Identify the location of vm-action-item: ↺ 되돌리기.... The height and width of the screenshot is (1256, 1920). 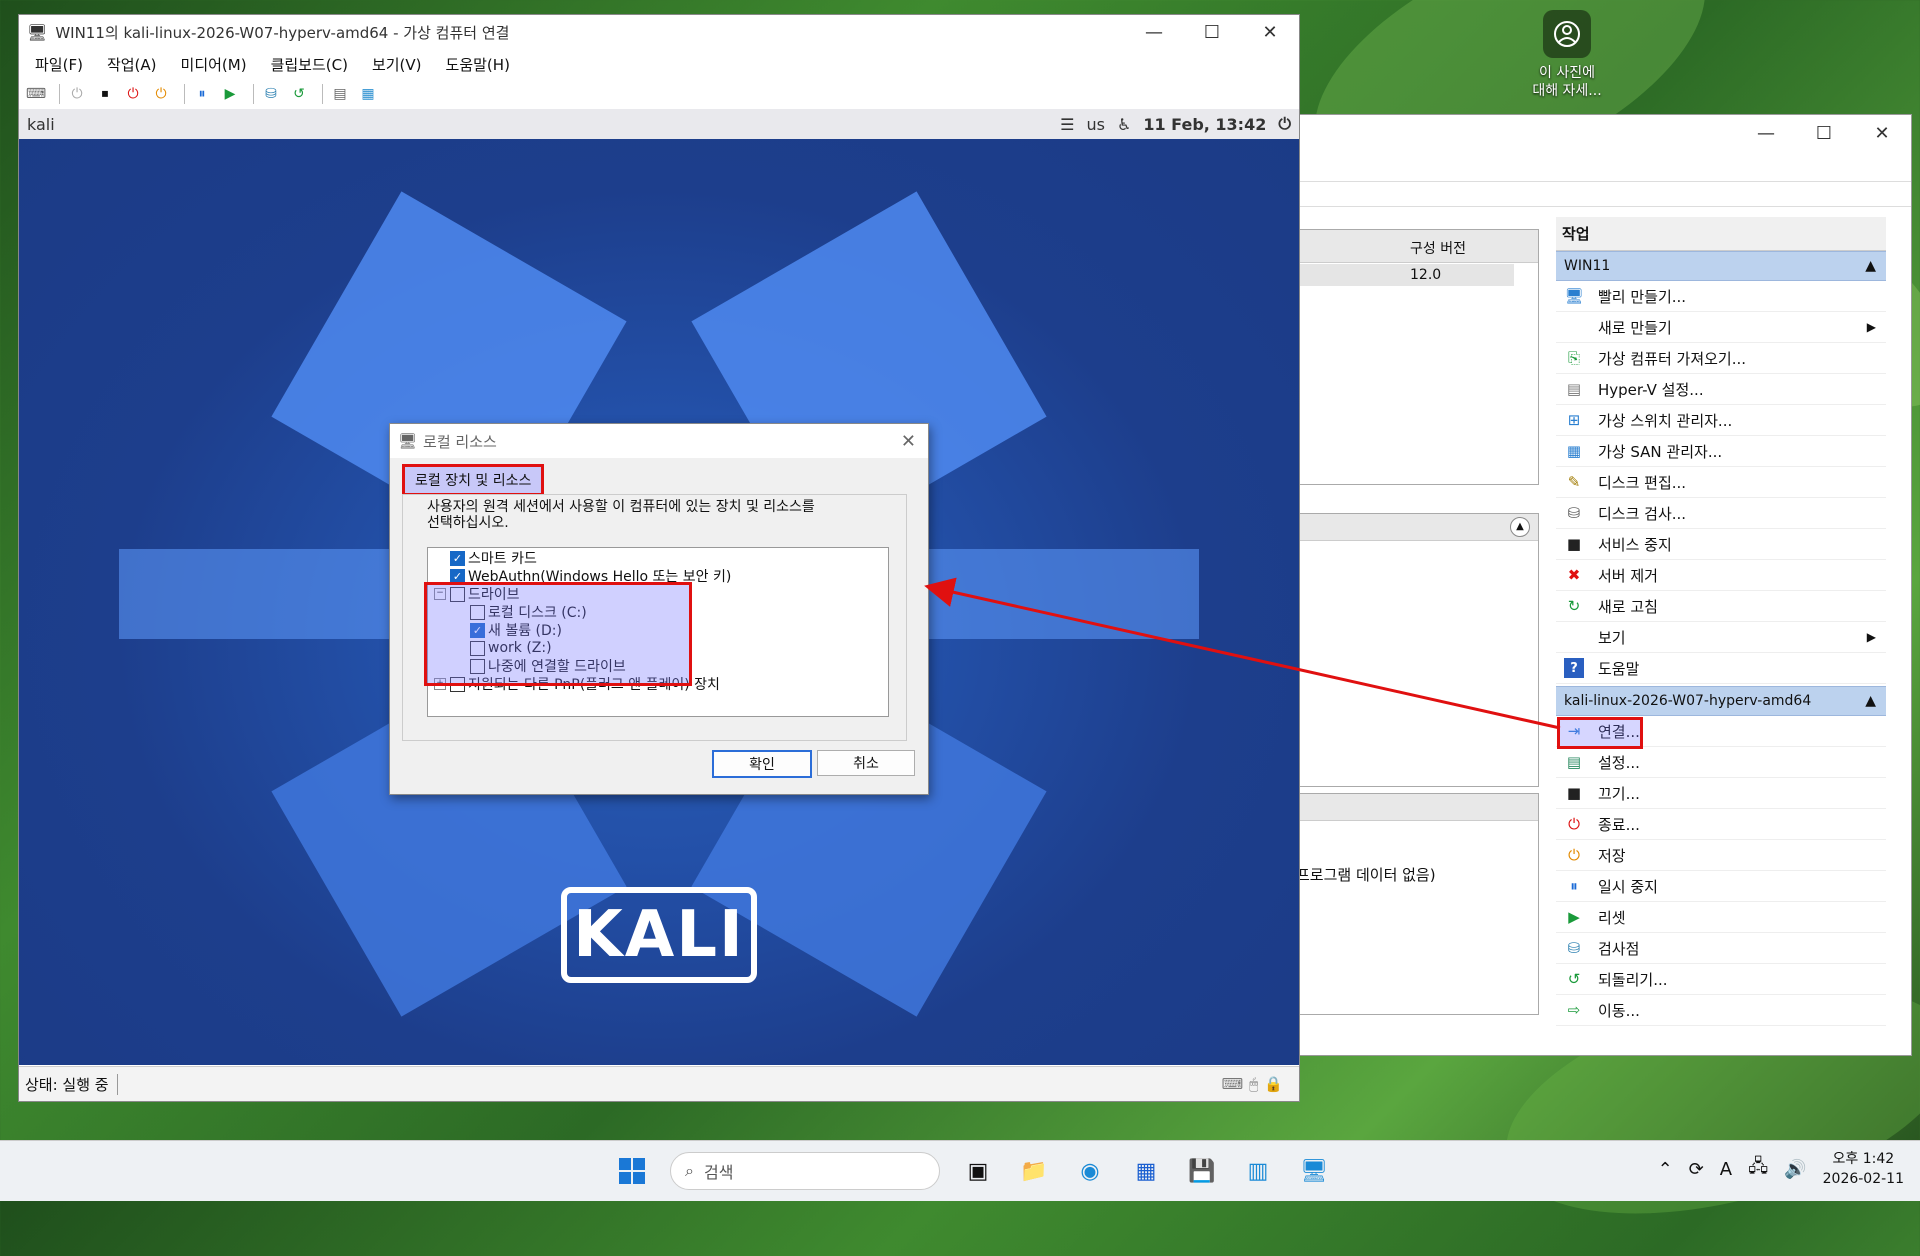
(1721, 979).